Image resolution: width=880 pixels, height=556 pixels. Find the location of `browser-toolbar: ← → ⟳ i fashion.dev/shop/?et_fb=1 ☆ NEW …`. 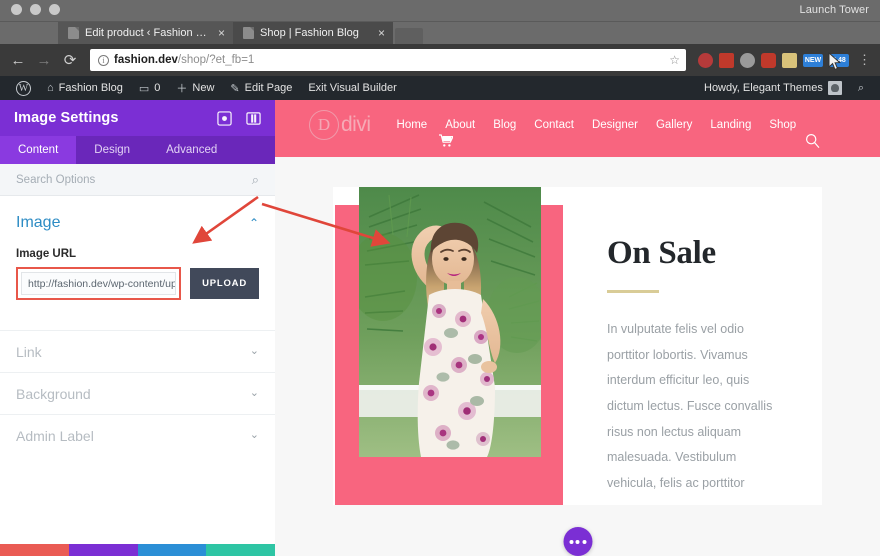

browser-toolbar: ← → ⟳ i fashion.dev/shop/?et_fb=1 ☆ NEW … is located at coordinates (440, 60).